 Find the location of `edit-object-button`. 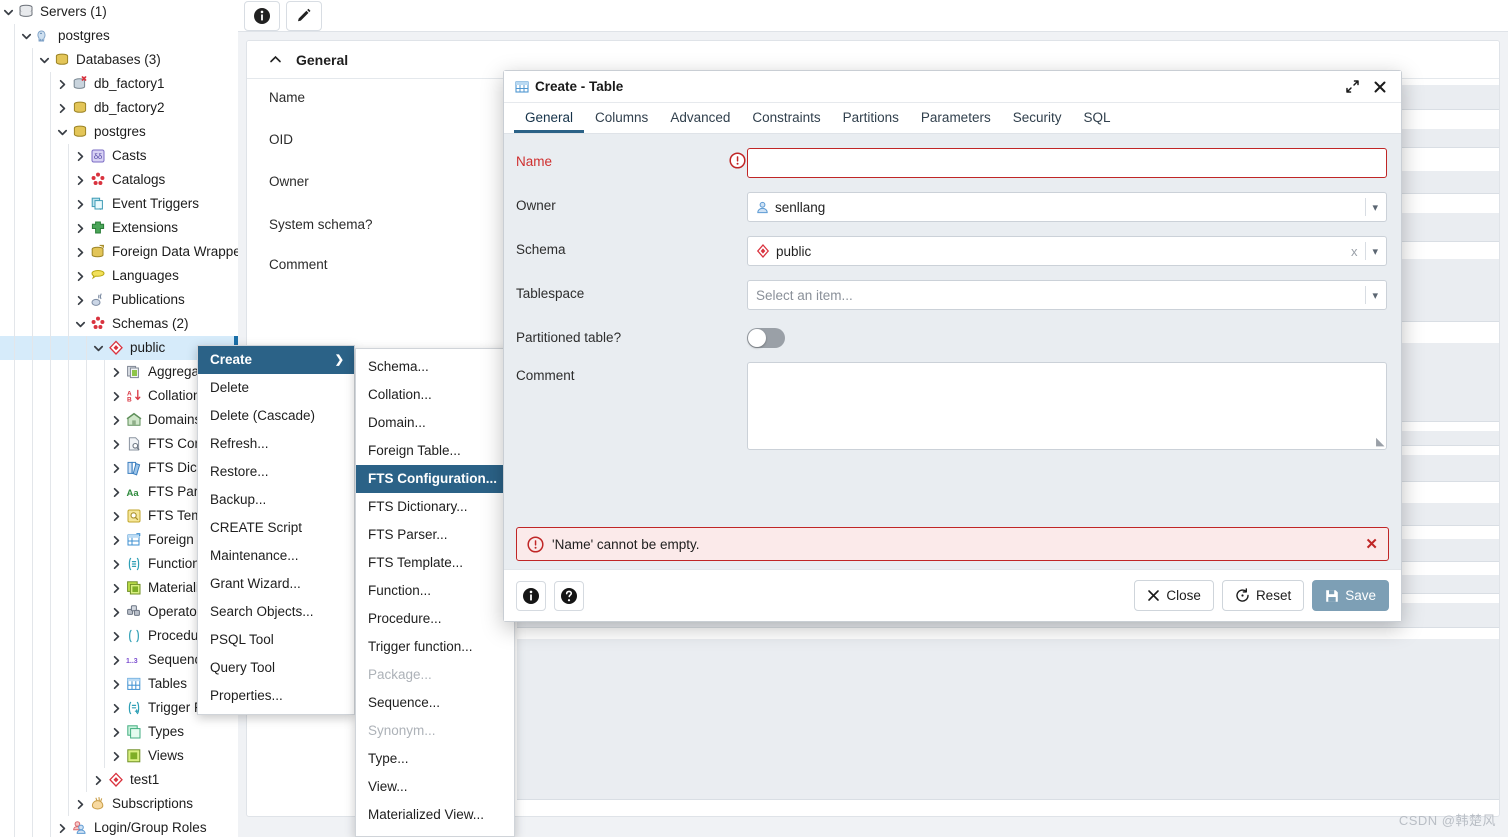

edit-object-button is located at coordinates (304, 16).